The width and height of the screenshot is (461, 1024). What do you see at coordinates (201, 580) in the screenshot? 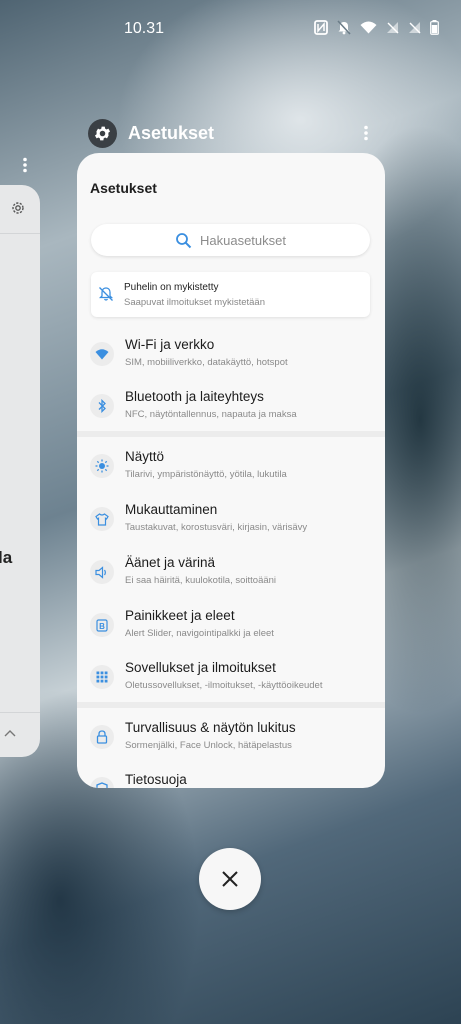
I see `settings-item-subtitle: Ei saa häiritä, kuulokotila, soittoääni` at bounding box center [201, 580].